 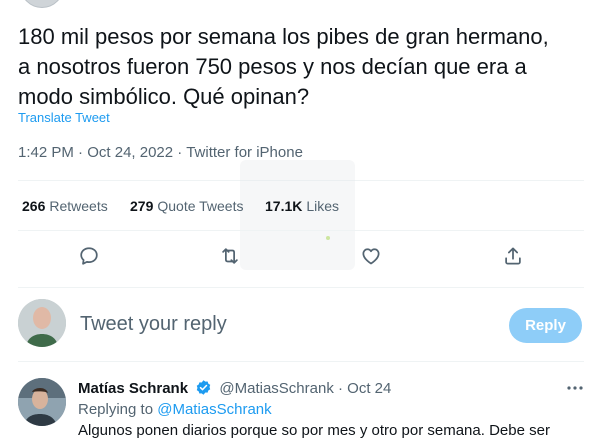 I want to click on reply-header: Matías Schrank @MatiasSchrank · Oct 24, so click(x=234, y=388).